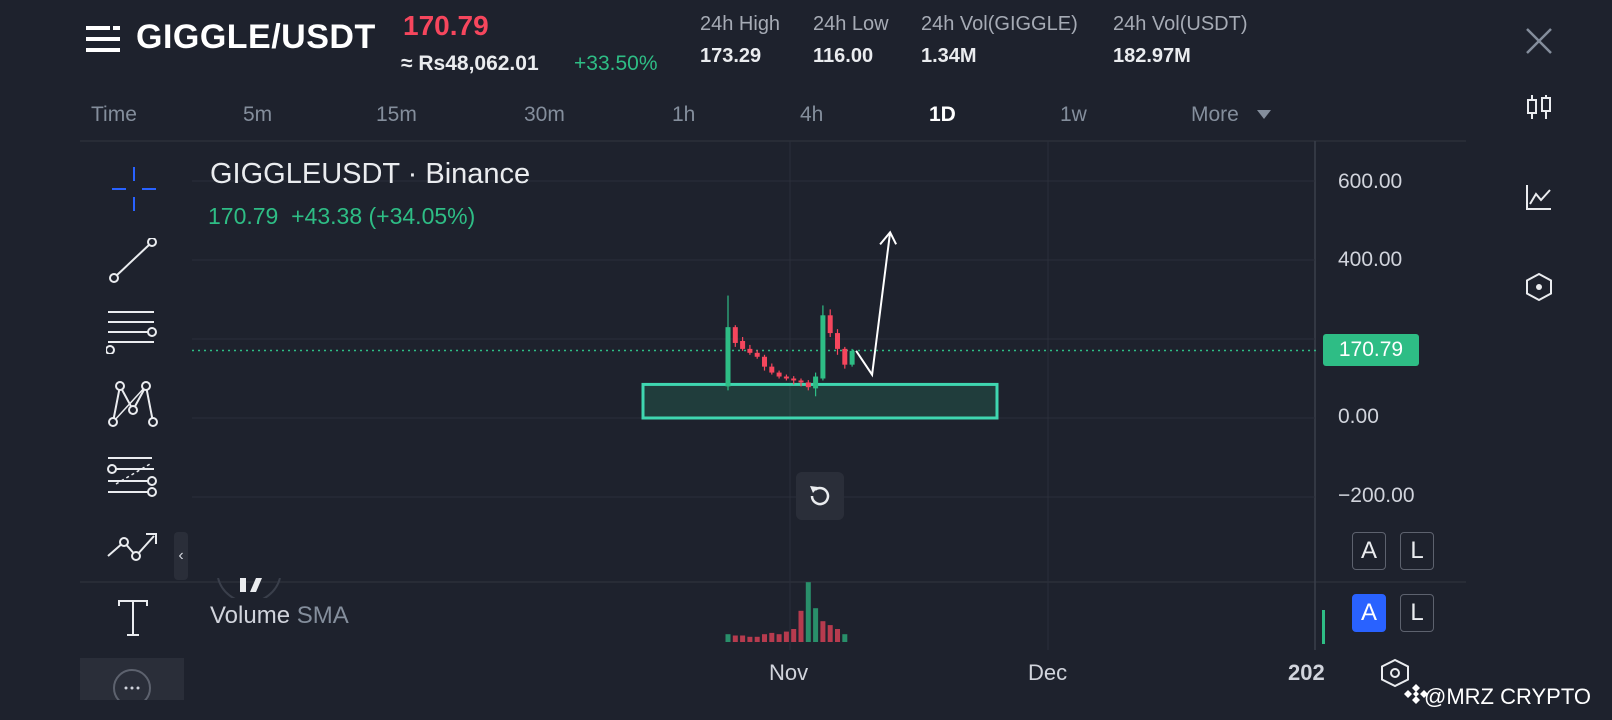  What do you see at coordinates (322, 615) in the screenshot?
I see `sma-label-text: SMA` at bounding box center [322, 615].